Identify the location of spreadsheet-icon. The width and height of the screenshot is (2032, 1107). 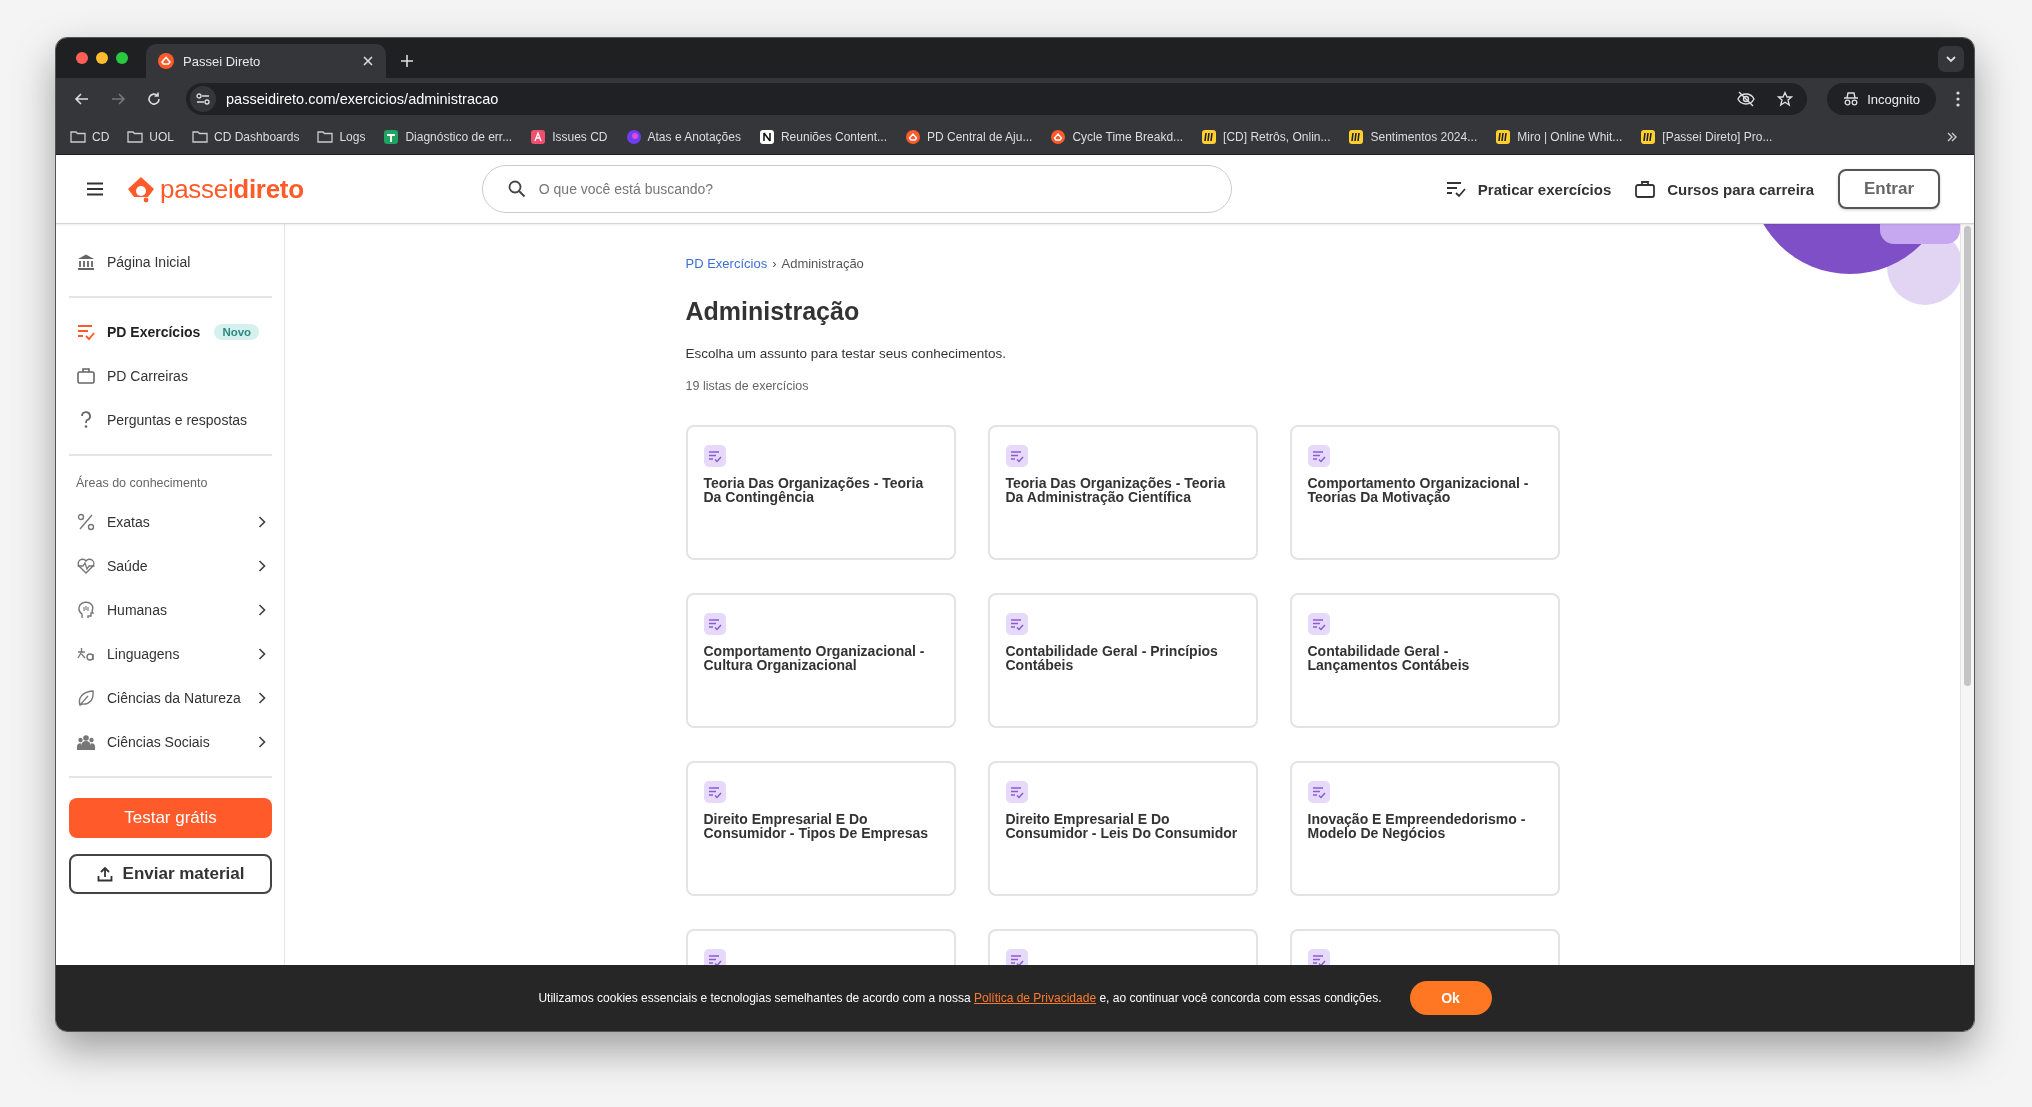
(391, 137).